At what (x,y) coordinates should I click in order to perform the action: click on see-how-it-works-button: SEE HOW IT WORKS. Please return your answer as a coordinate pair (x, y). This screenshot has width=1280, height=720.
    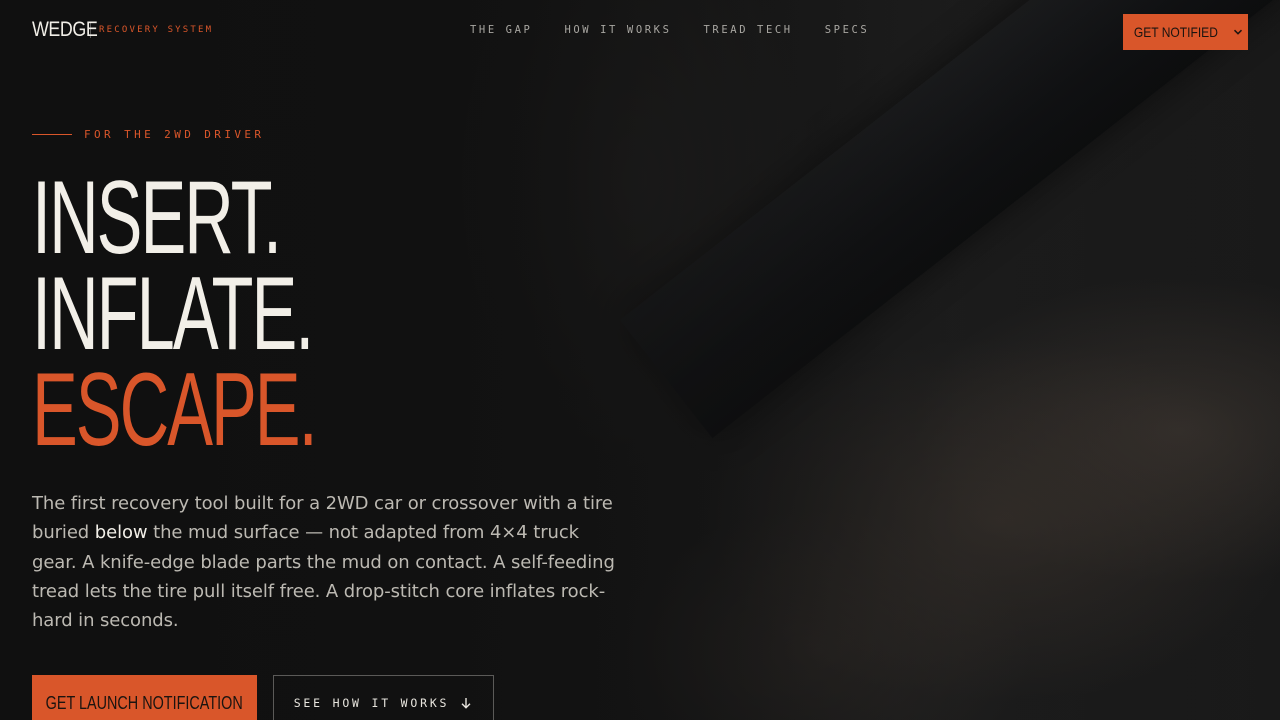
    Looking at the image, I should click on (383, 697).